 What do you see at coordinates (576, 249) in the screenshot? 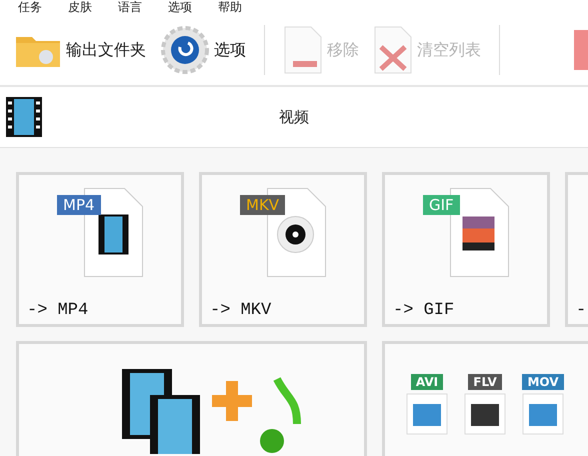
I see `format-card: -` at bounding box center [576, 249].